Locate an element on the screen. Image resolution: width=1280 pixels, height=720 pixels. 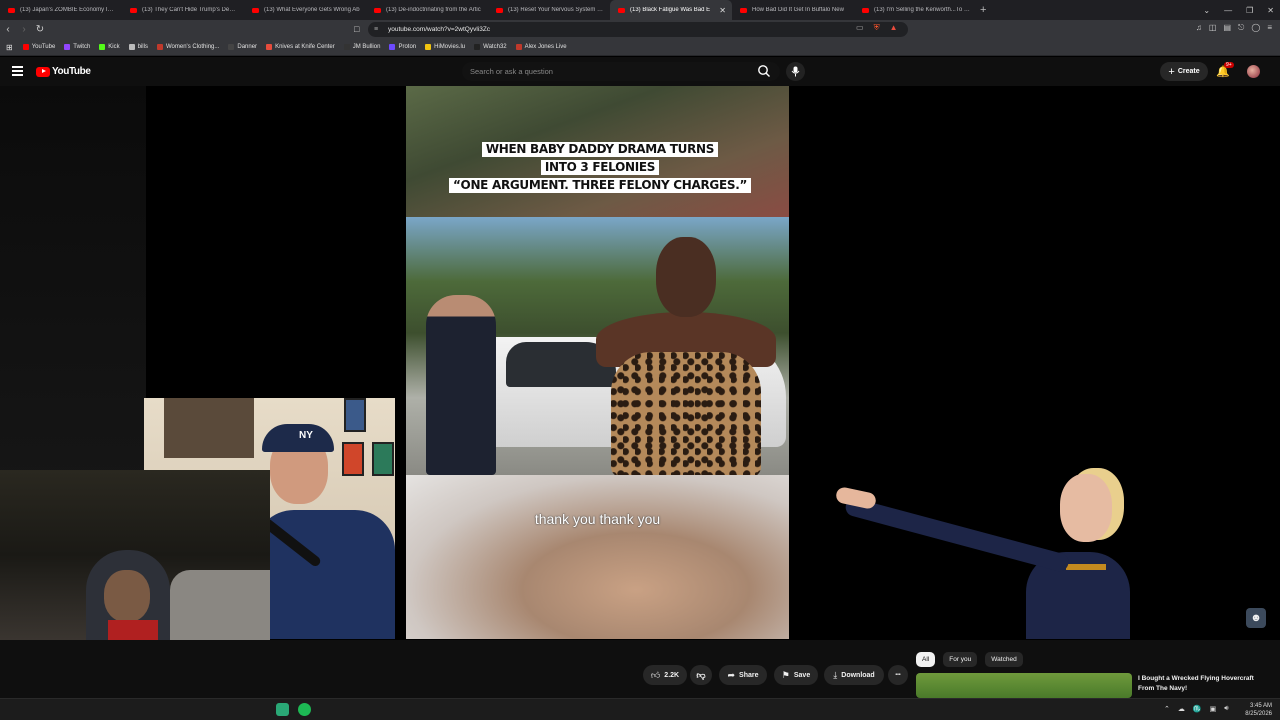
chip-for-you: For you is located at coordinates (960, 659).